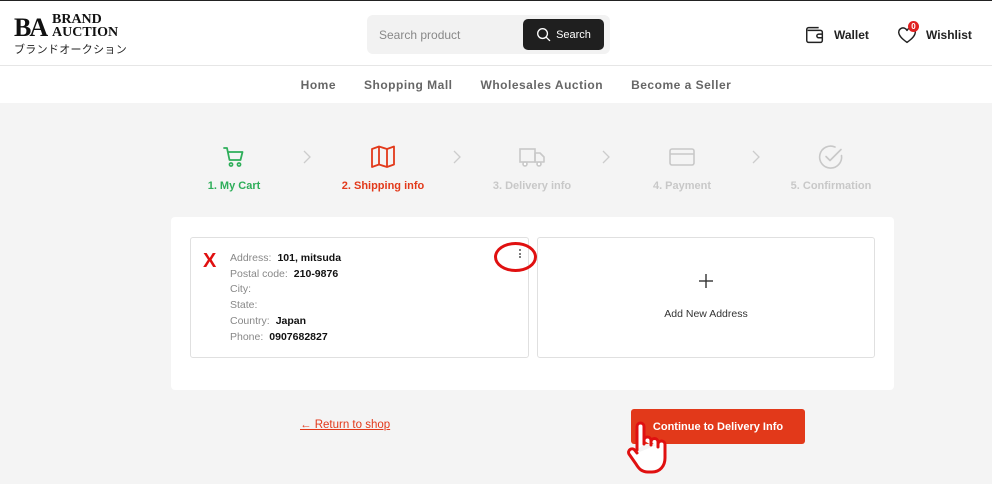  I want to click on logo: BA BRAND AUCTION ブランドオークション, so click(70, 34).